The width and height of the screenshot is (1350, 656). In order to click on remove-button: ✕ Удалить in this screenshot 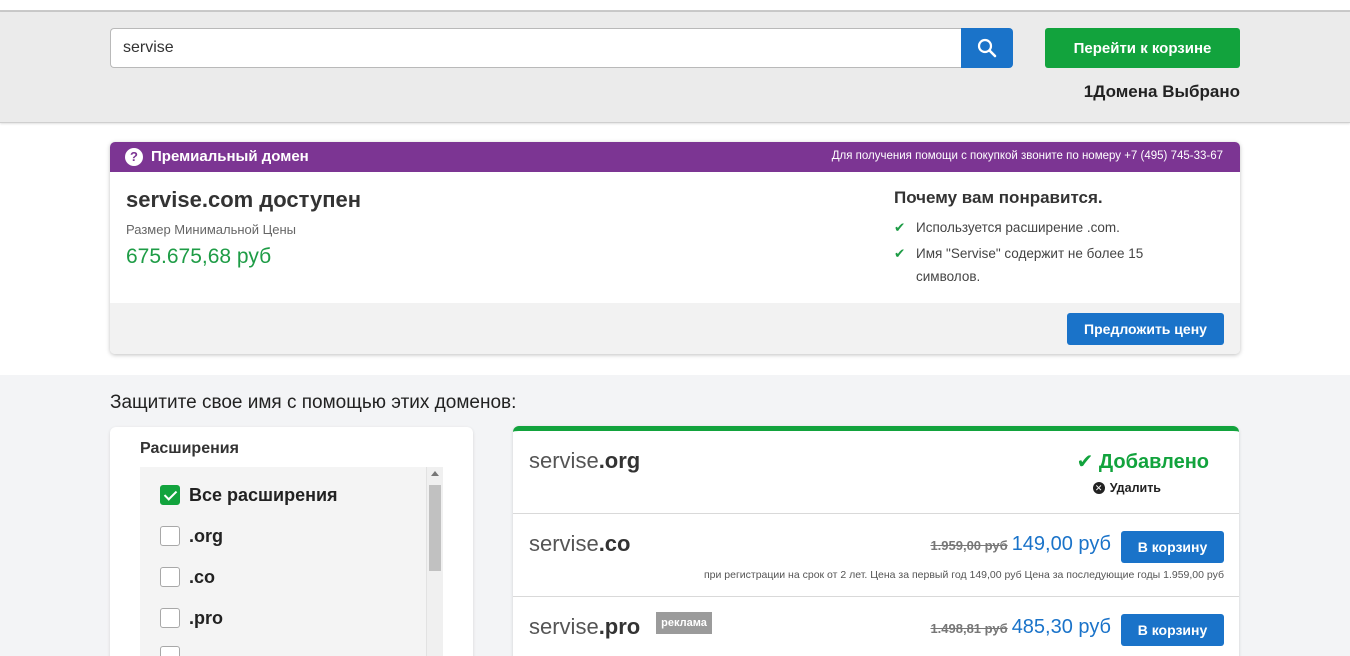, I will do `click(1126, 488)`.